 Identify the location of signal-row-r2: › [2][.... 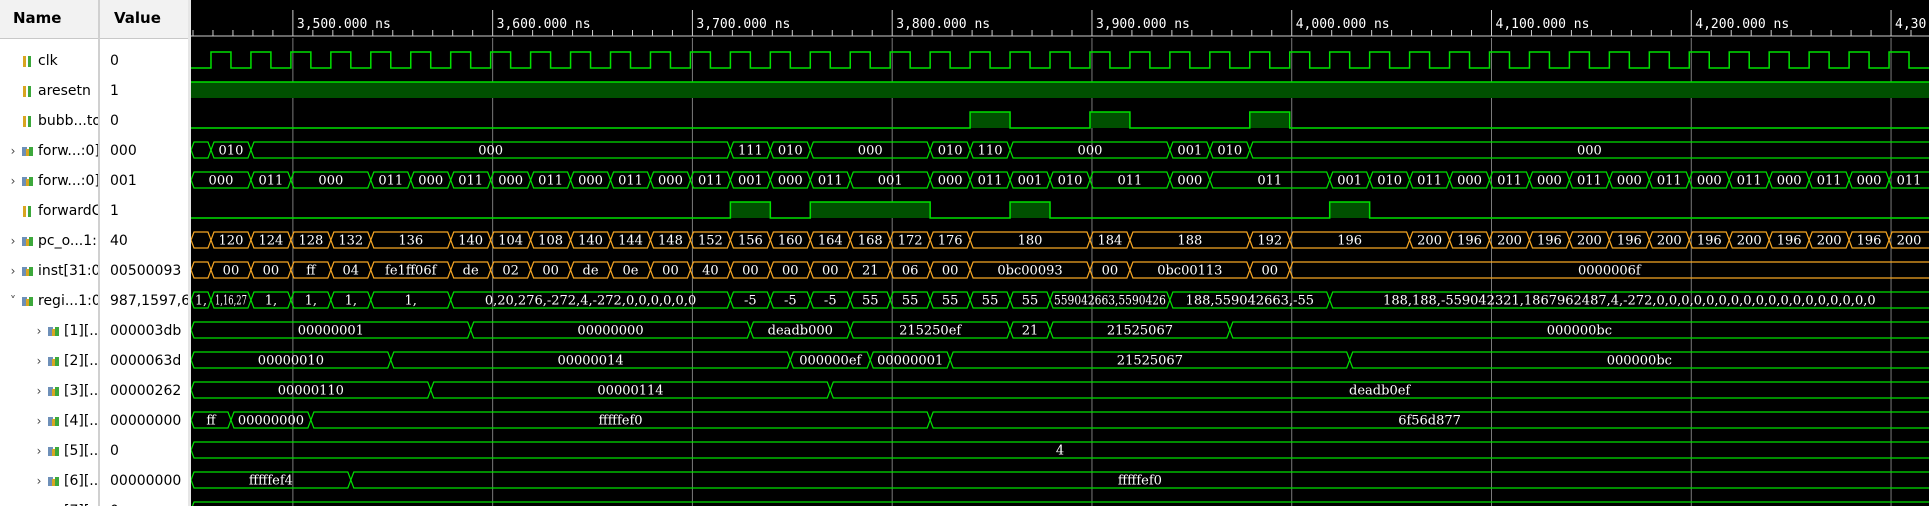
(49, 361).